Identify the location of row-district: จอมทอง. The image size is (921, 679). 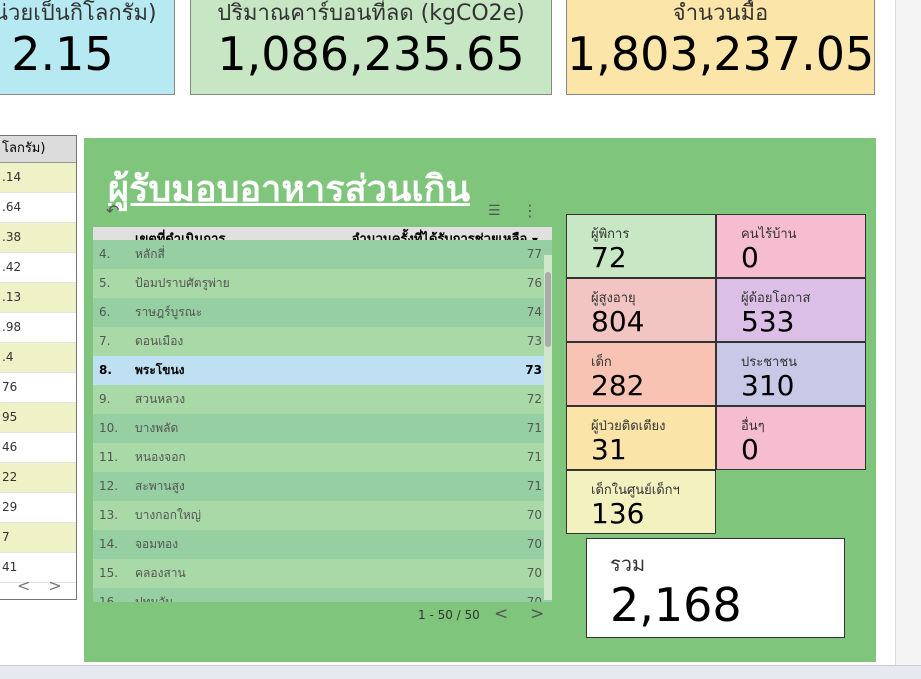
(157, 544).